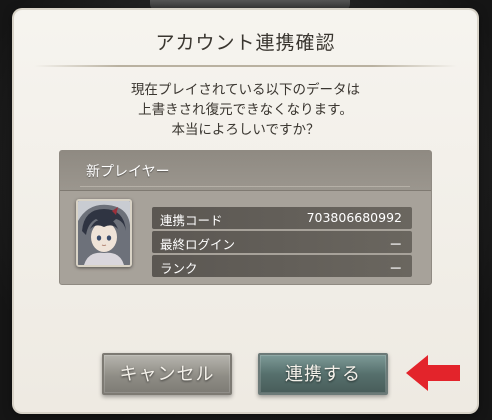 This screenshot has width=492, height=420. Describe the element at coordinates (245, 130) in the screenshot. I see `message-line-3: 本当によろしいですか？` at that location.